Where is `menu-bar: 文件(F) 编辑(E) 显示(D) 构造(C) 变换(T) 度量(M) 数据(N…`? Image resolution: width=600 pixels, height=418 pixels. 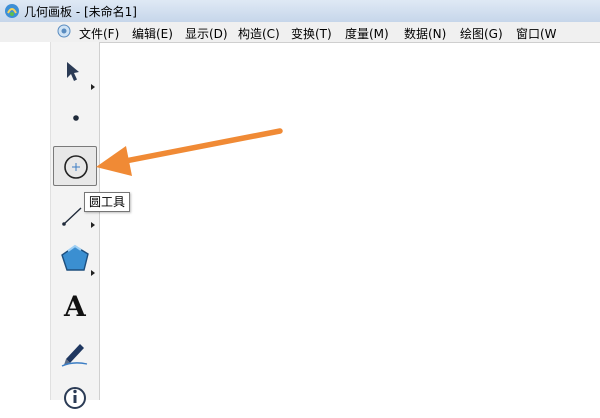 menu-bar: 文件(F) 编辑(E) 显示(D) 构造(C) 变换(T) 度量(M) 数据(N… is located at coordinates (300, 32).